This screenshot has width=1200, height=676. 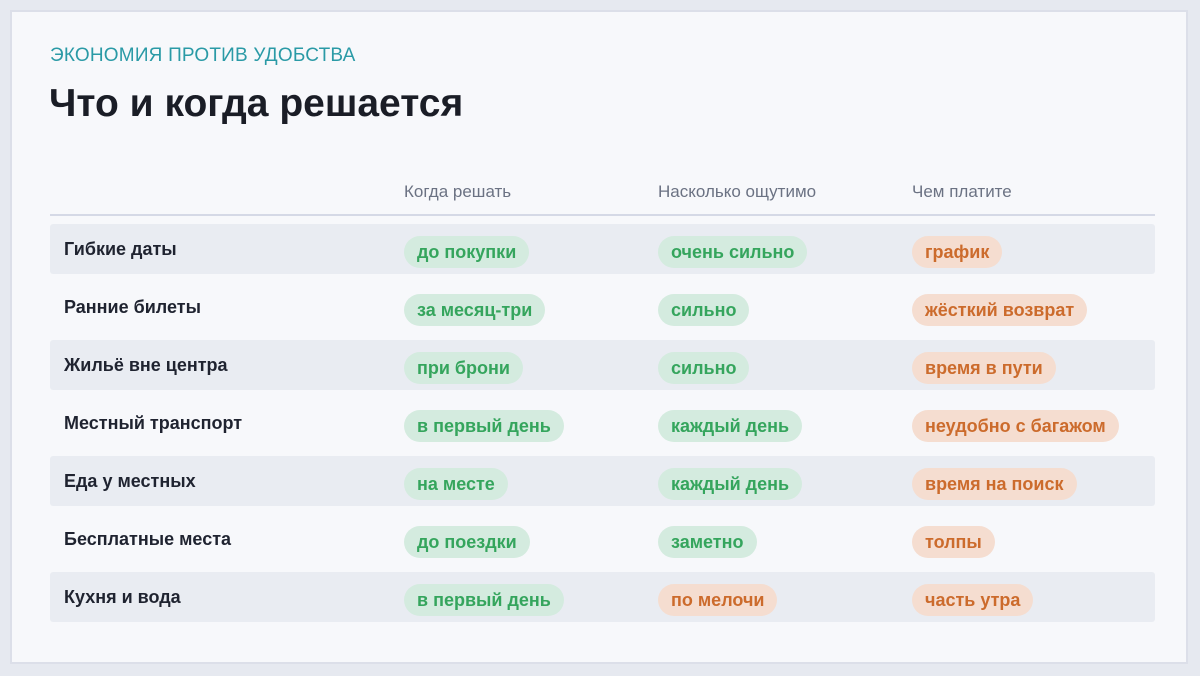 What do you see at coordinates (707, 542) in the screenshot?
I see `impact-pill: заметно` at bounding box center [707, 542].